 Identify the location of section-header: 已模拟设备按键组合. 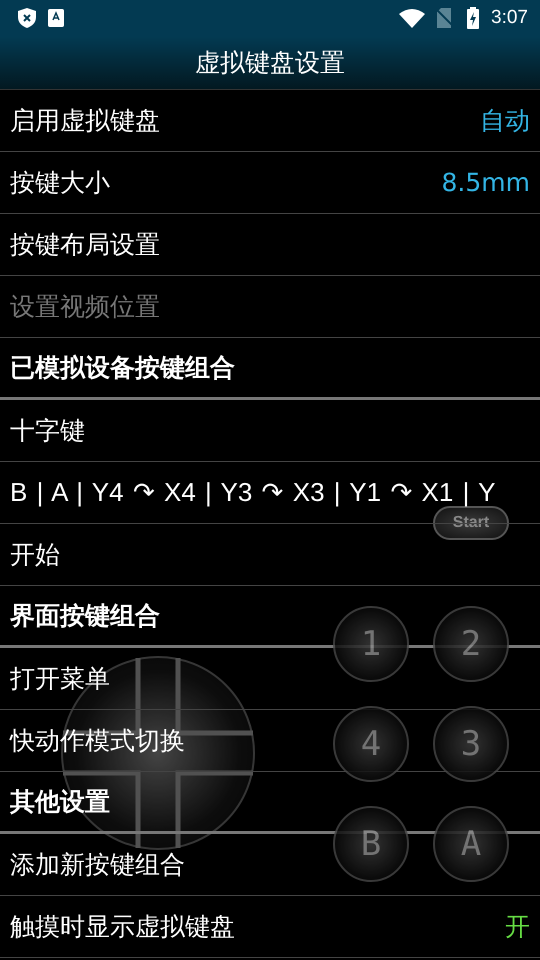
(122, 368).